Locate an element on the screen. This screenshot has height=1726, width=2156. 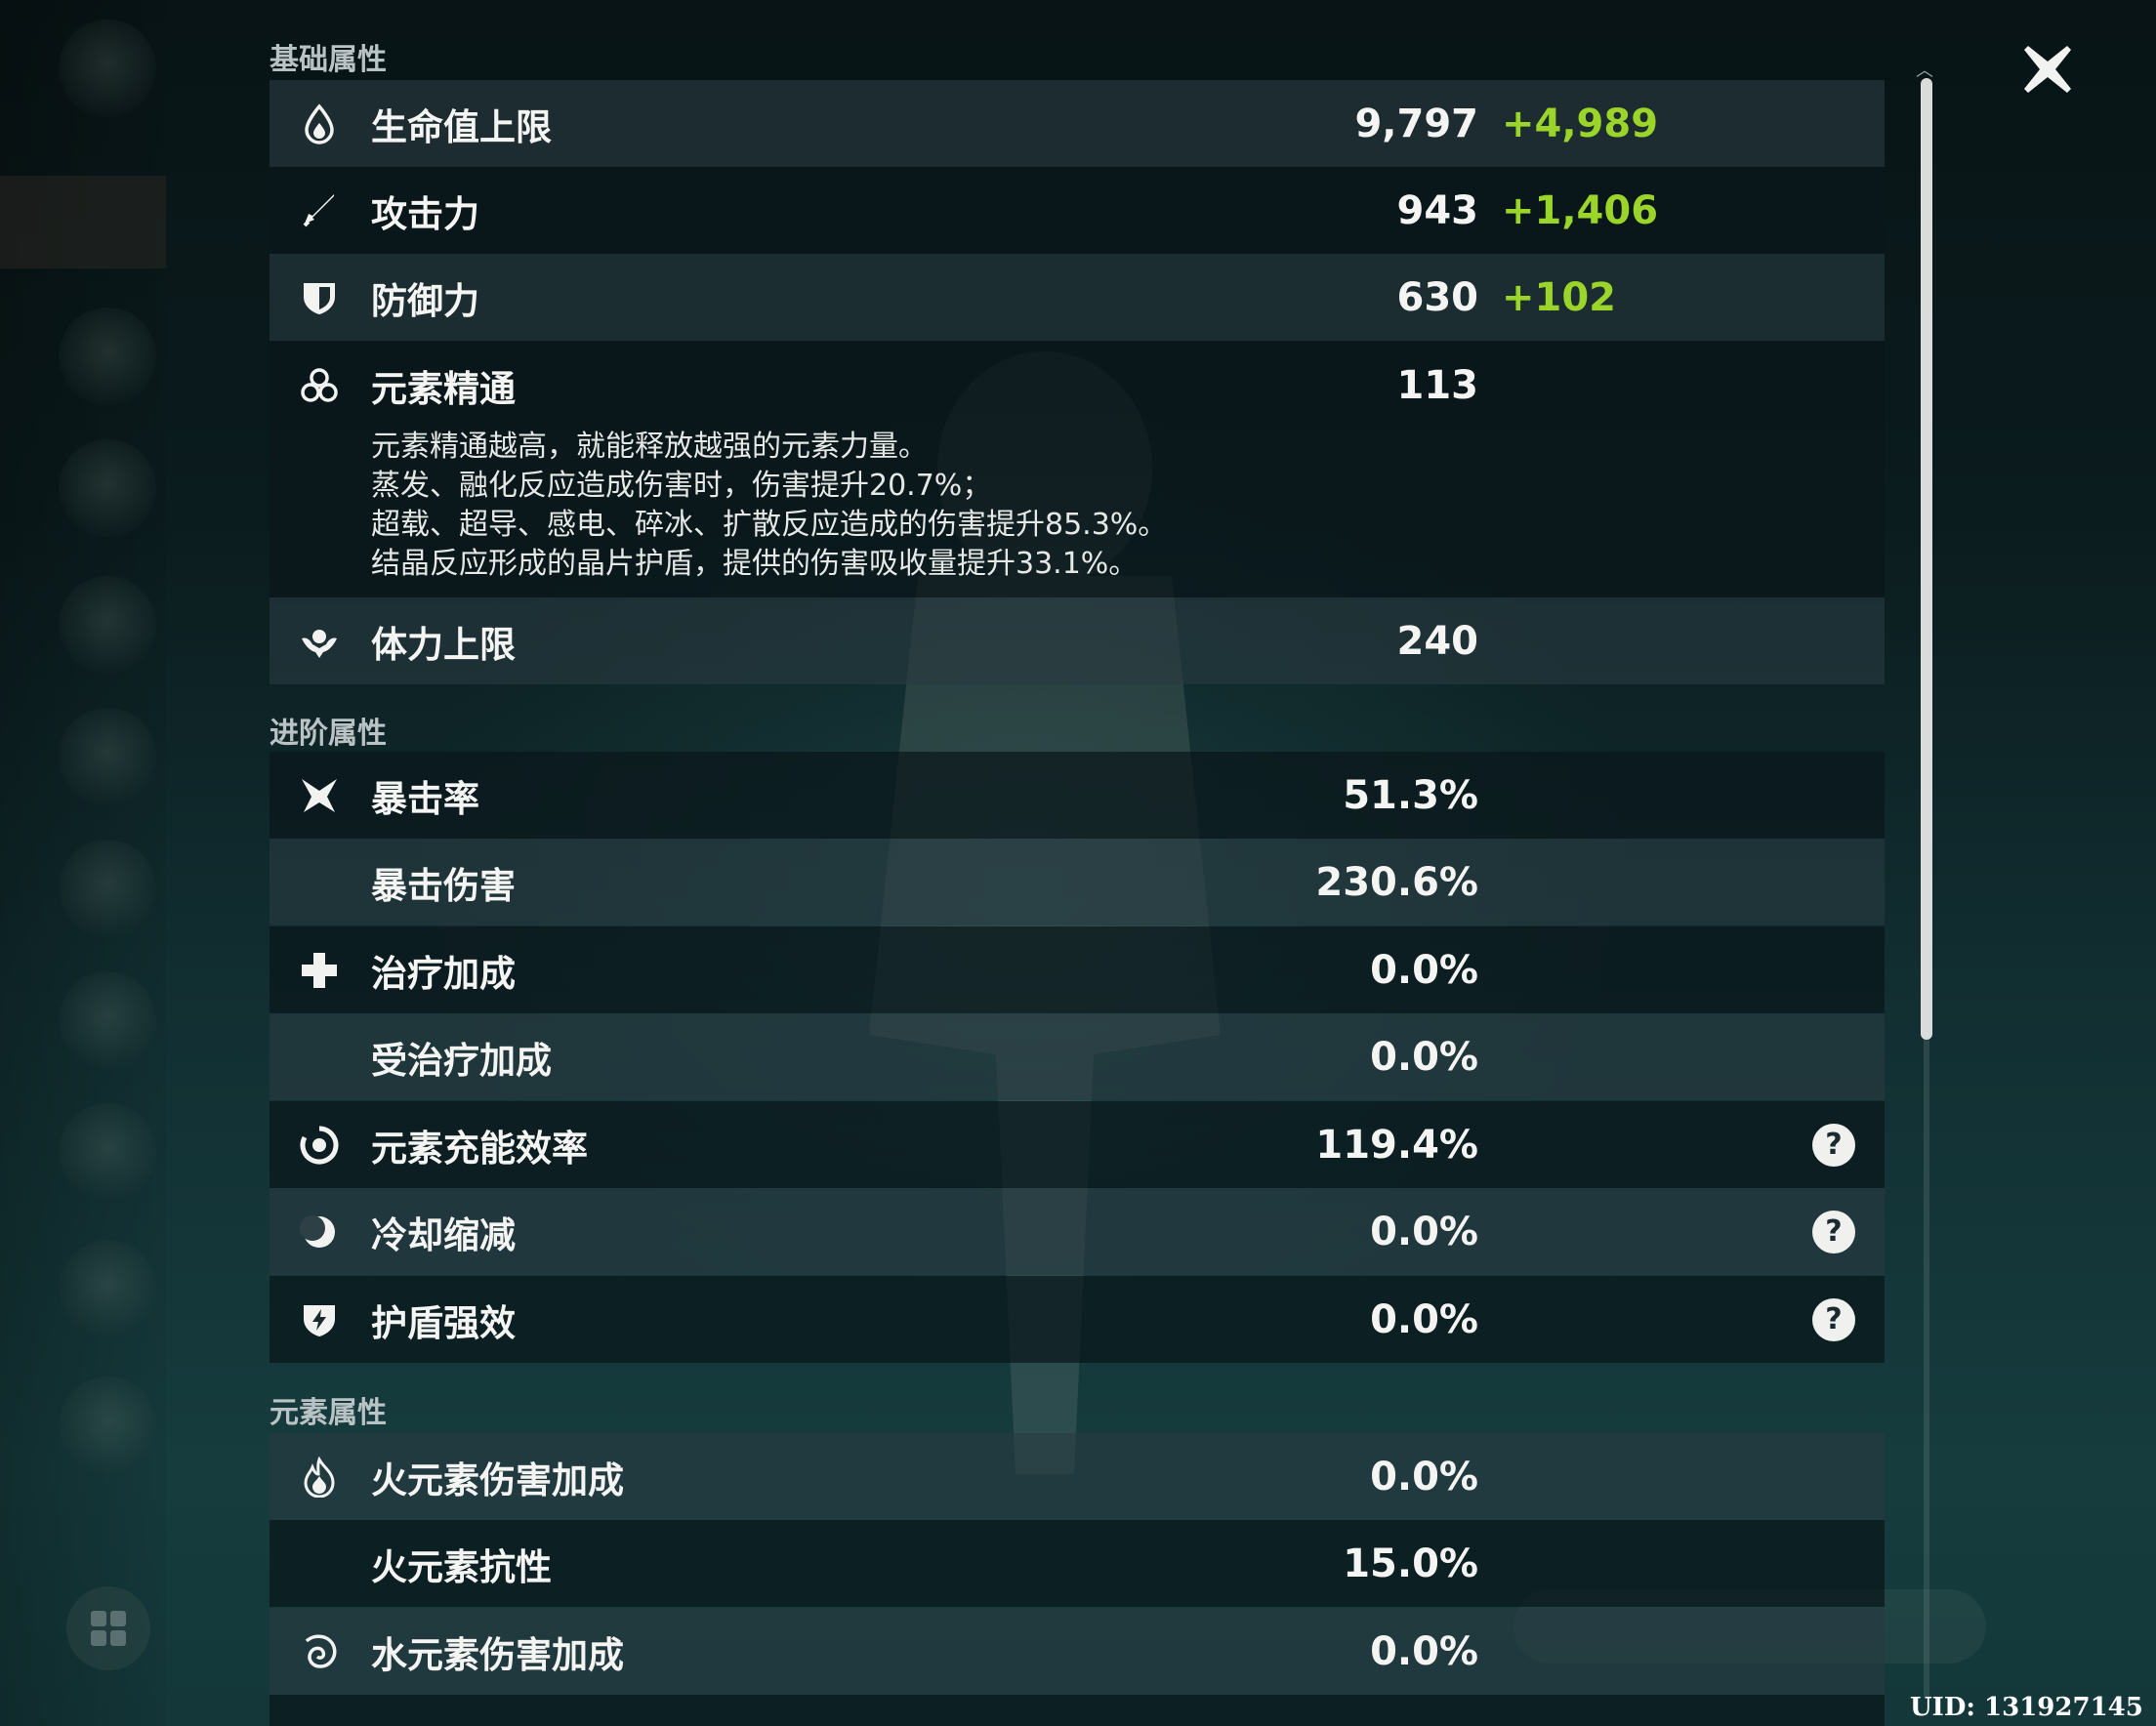
stat-row-stamina: 体力上限 240 is located at coordinates (1077, 641).